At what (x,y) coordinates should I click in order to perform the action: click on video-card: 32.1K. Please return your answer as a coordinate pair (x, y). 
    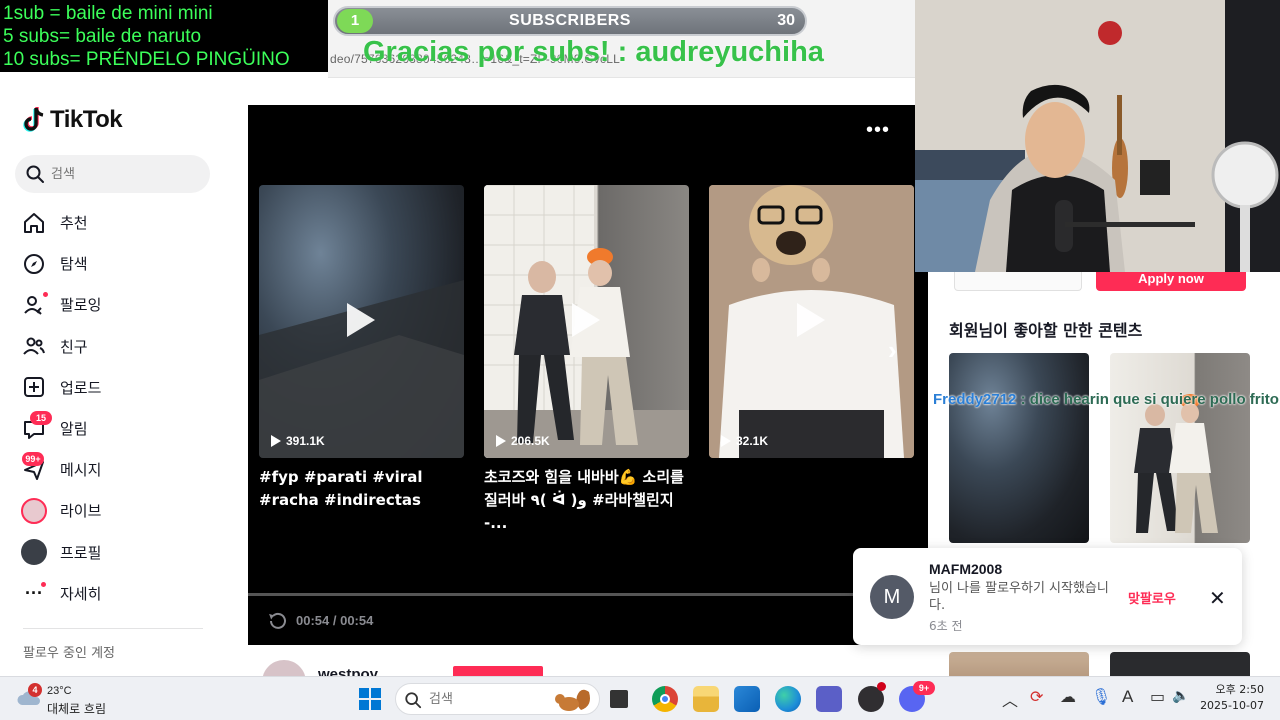
    Looking at the image, I should click on (811, 321).